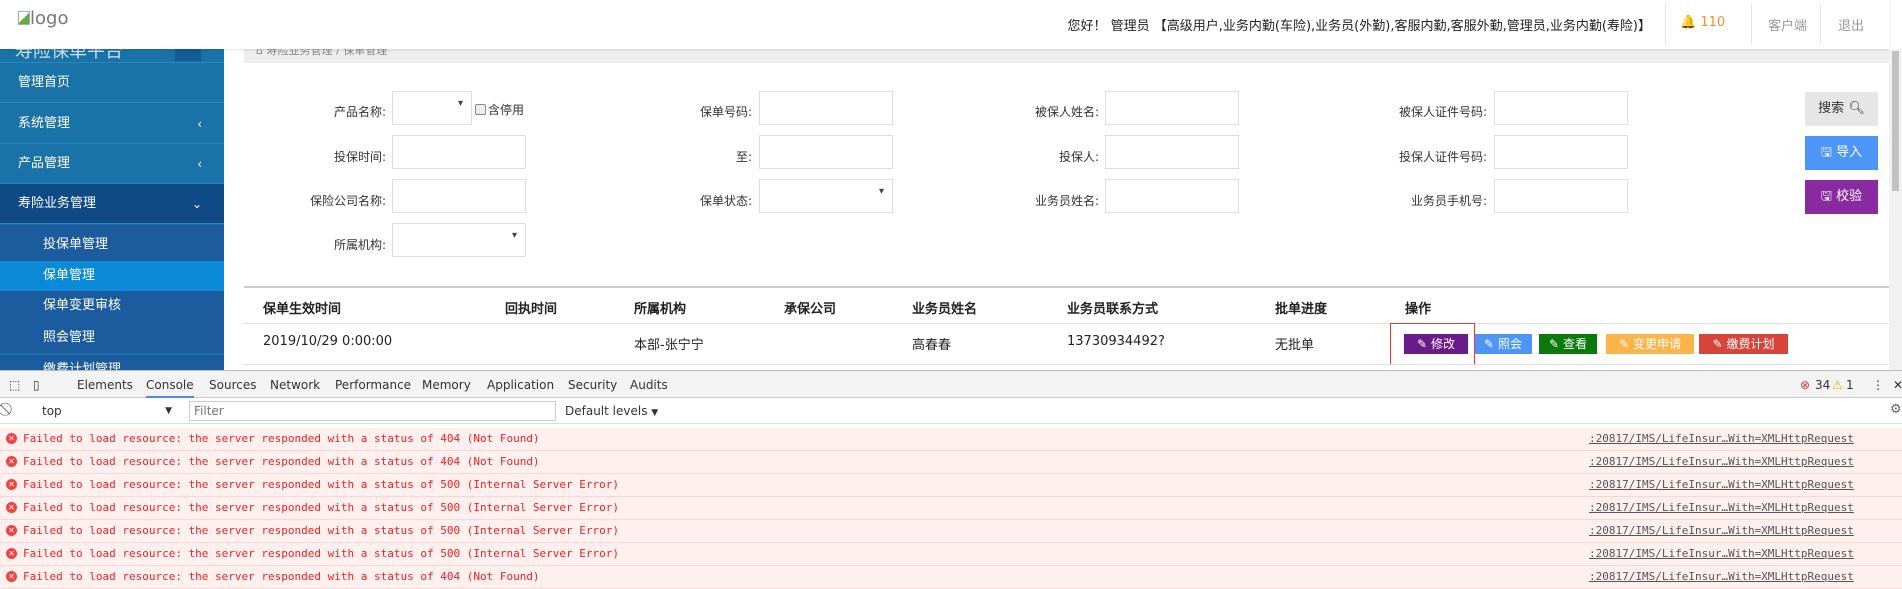 The width and height of the screenshot is (1902, 589). I want to click on applicant-id-input, so click(1561, 152).